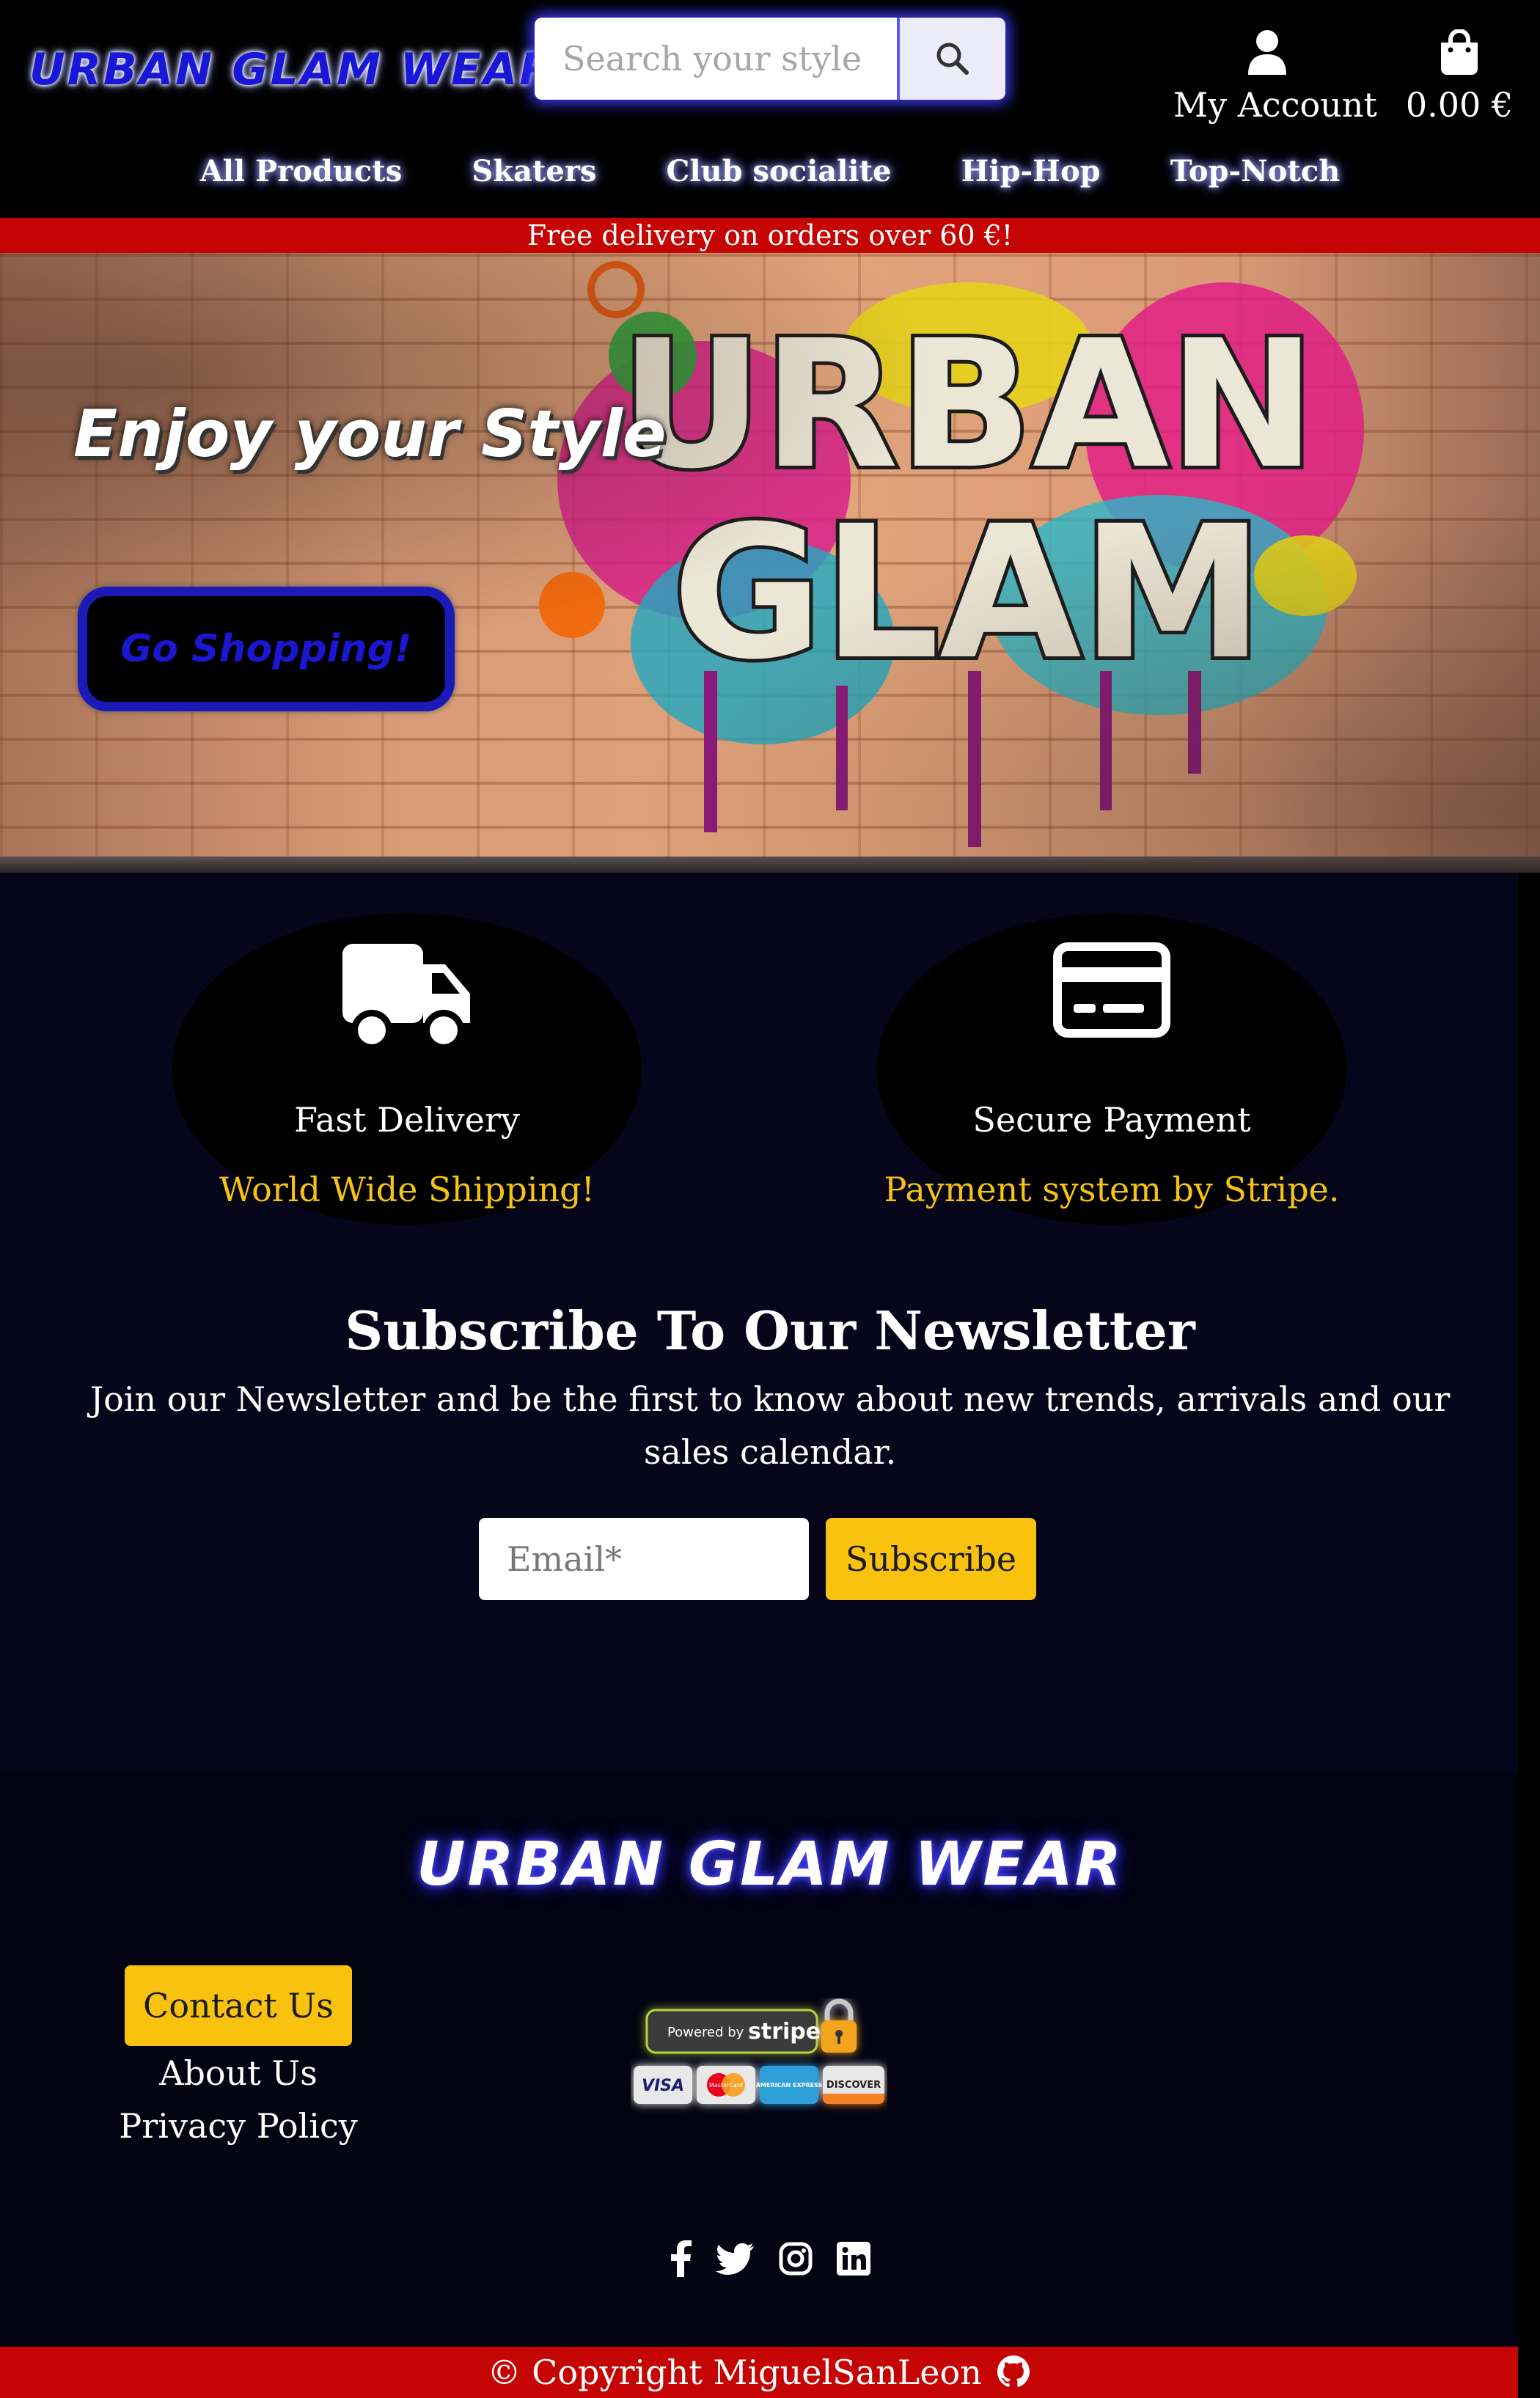 Image resolution: width=1540 pixels, height=2398 pixels. What do you see at coordinates (770, 1330) in the screenshot?
I see `newsletter-title: Subscribe To Our Newsletter` at bounding box center [770, 1330].